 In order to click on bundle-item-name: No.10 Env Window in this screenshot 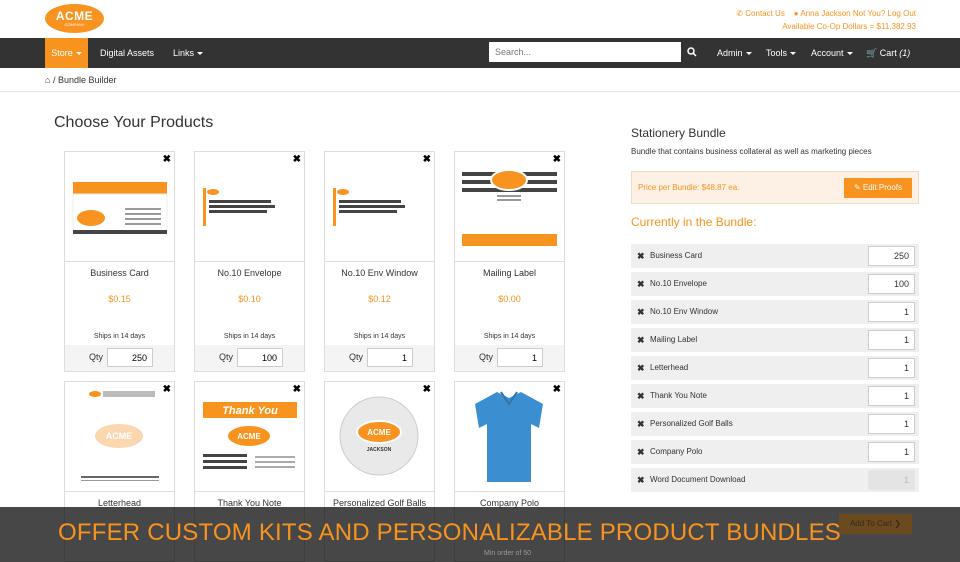, I will do `click(684, 311)`.